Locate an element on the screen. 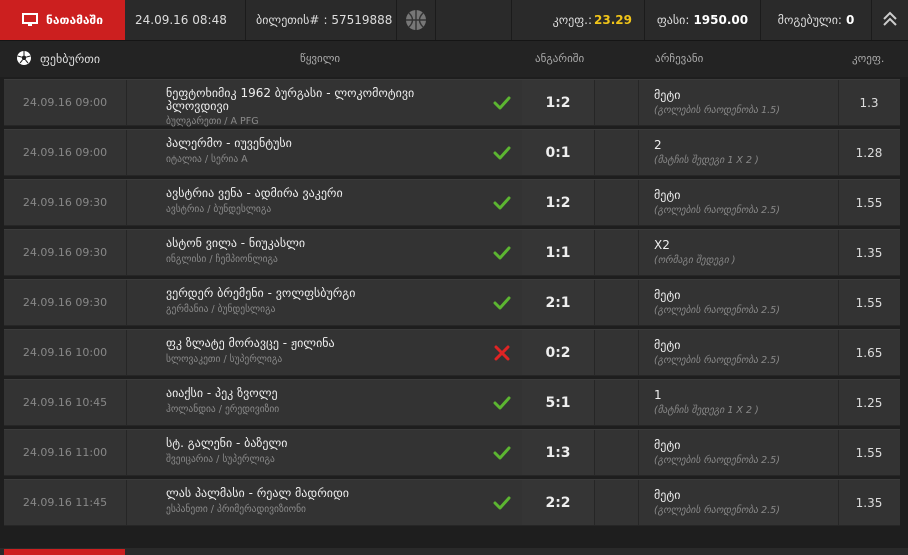 This screenshot has width=908, height=555. match-title: ავსტრია ვენა - ადმირა ვაკერი is located at coordinates (254, 193).